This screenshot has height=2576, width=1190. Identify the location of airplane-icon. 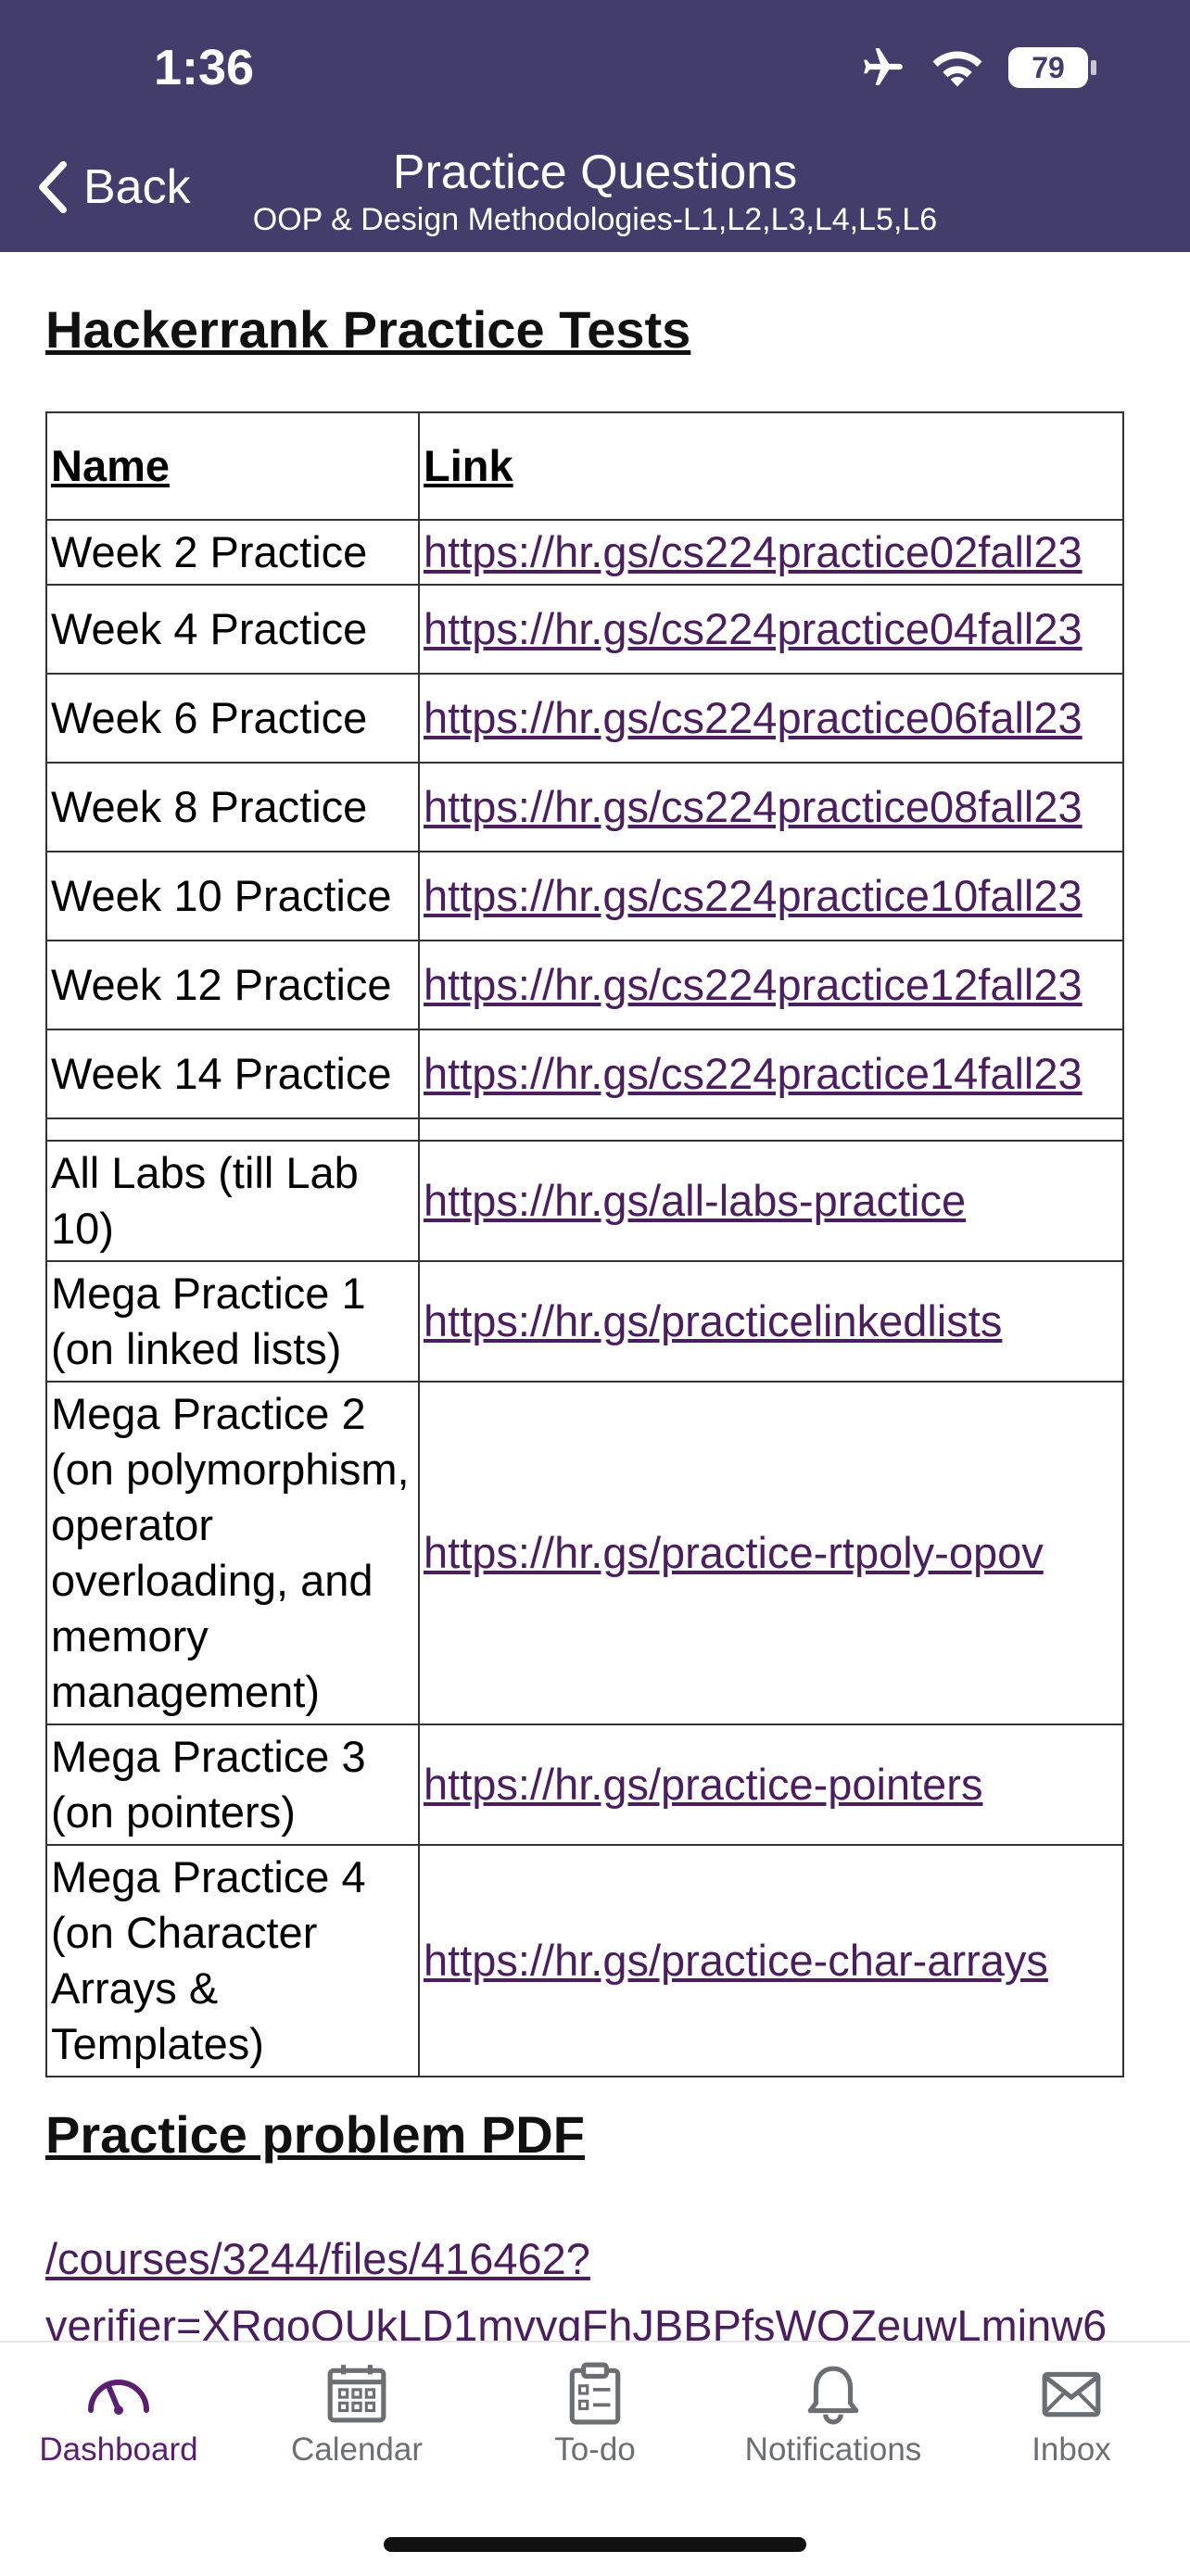
(883, 66).